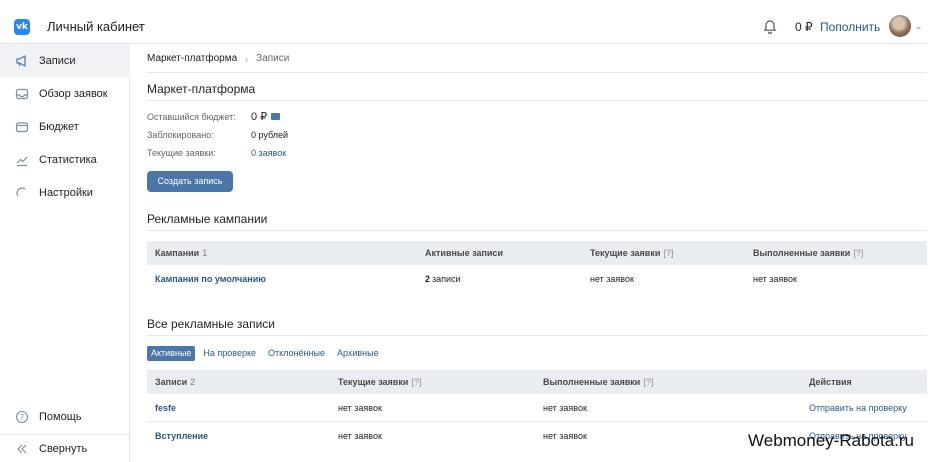  I want to click on avatar, so click(900, 26).